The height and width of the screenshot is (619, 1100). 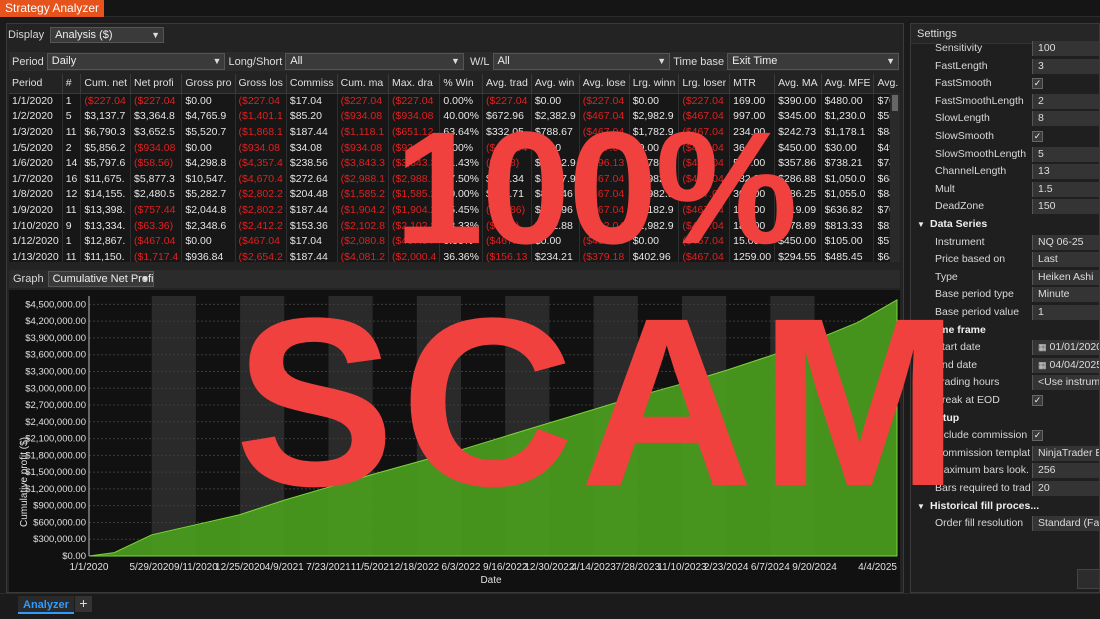 I want to click on setting-value: ▦ 01/01/2020, so click(x=1065, y=348).